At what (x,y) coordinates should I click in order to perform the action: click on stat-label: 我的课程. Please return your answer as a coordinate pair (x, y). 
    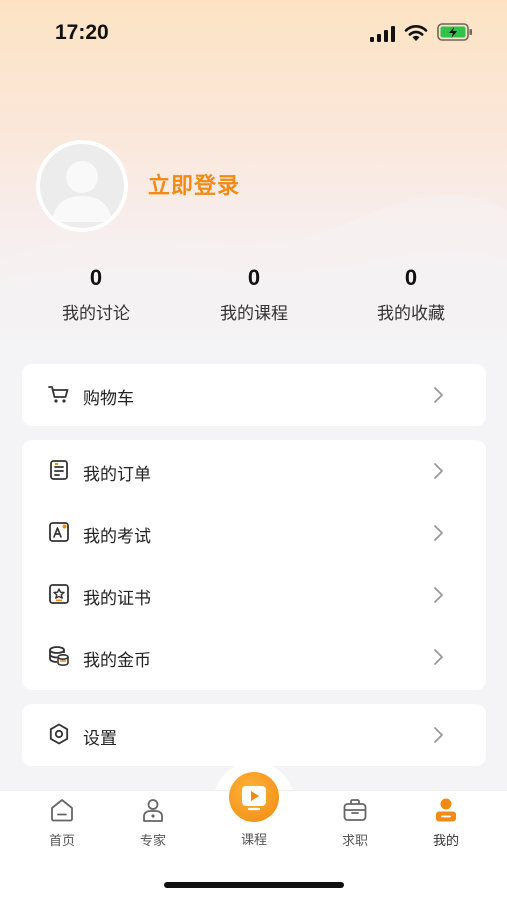
    Looking at the image, I should click on (254, 314).